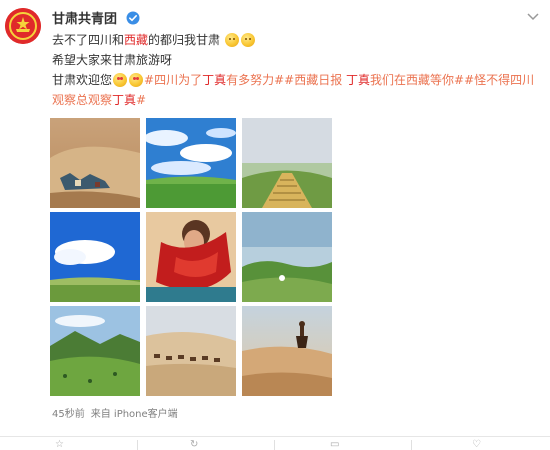 The image size is (550, 450). What do you see at coordinates (68, 414) in the screenshot?
I see `timestamp: 45秒前` at bounding box center [68, 414].